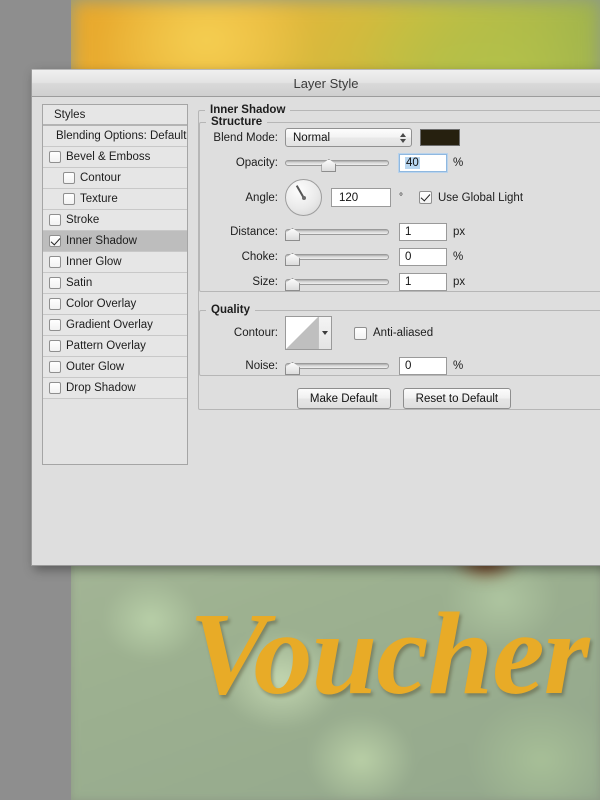  I want to click on sidebar-item-label: Contour, so click(100, 178).